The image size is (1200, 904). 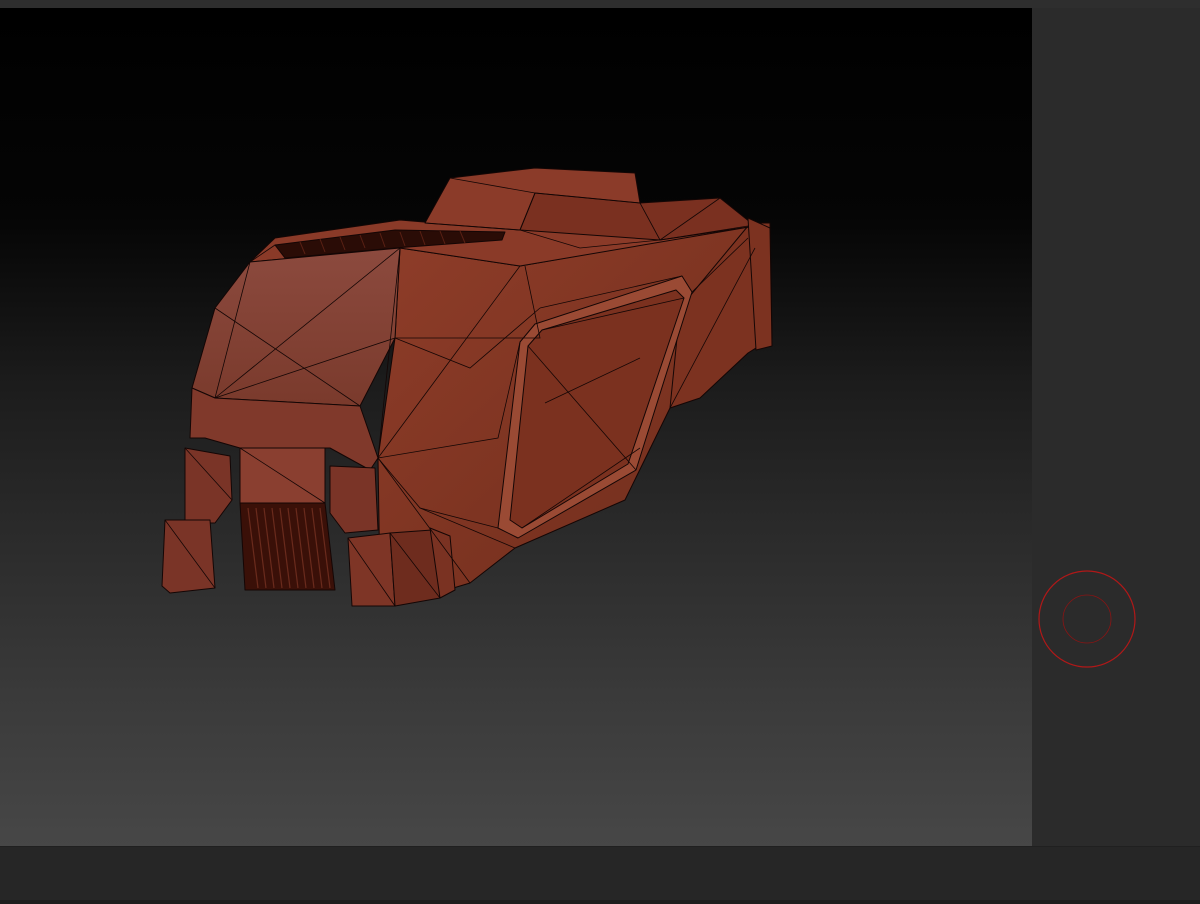 I want to click on front-left-block, so click(x=208, y=485).